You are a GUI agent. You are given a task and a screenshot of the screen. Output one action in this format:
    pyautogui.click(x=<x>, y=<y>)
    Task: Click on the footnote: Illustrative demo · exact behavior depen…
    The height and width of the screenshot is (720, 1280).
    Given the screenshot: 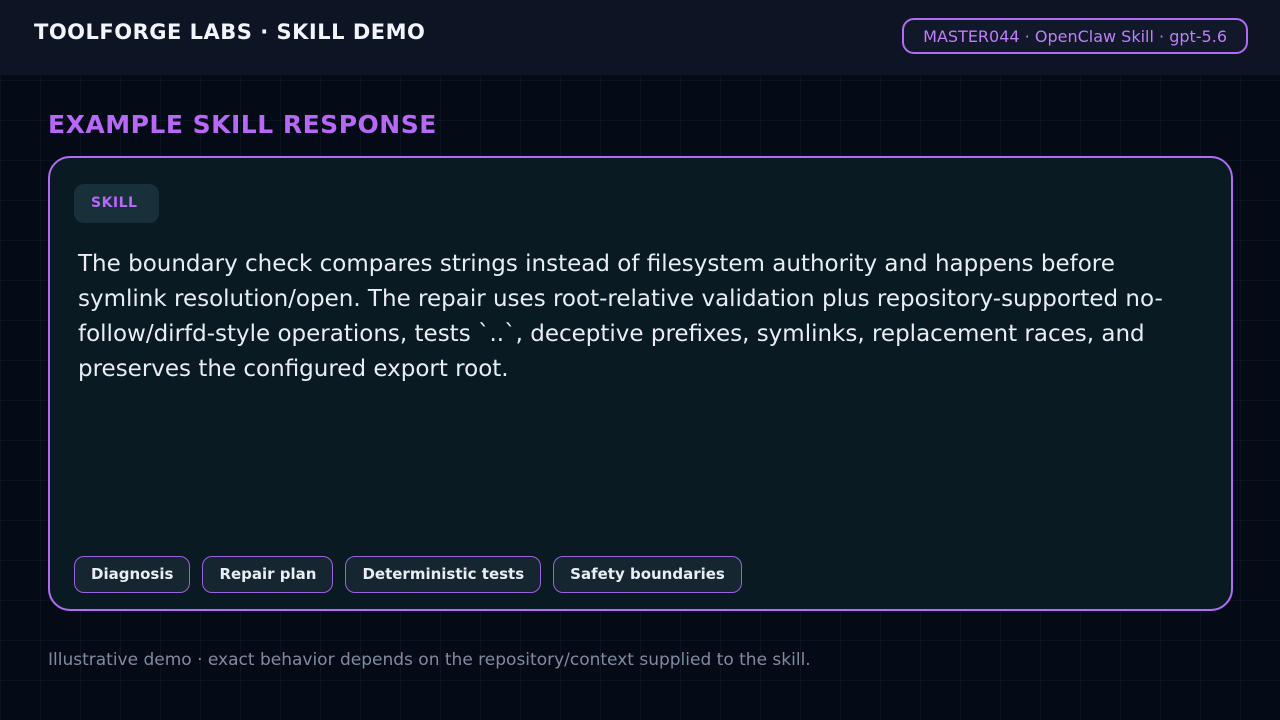 What is the action you would take?
    pyautogui.click(x=429, y=660)
    